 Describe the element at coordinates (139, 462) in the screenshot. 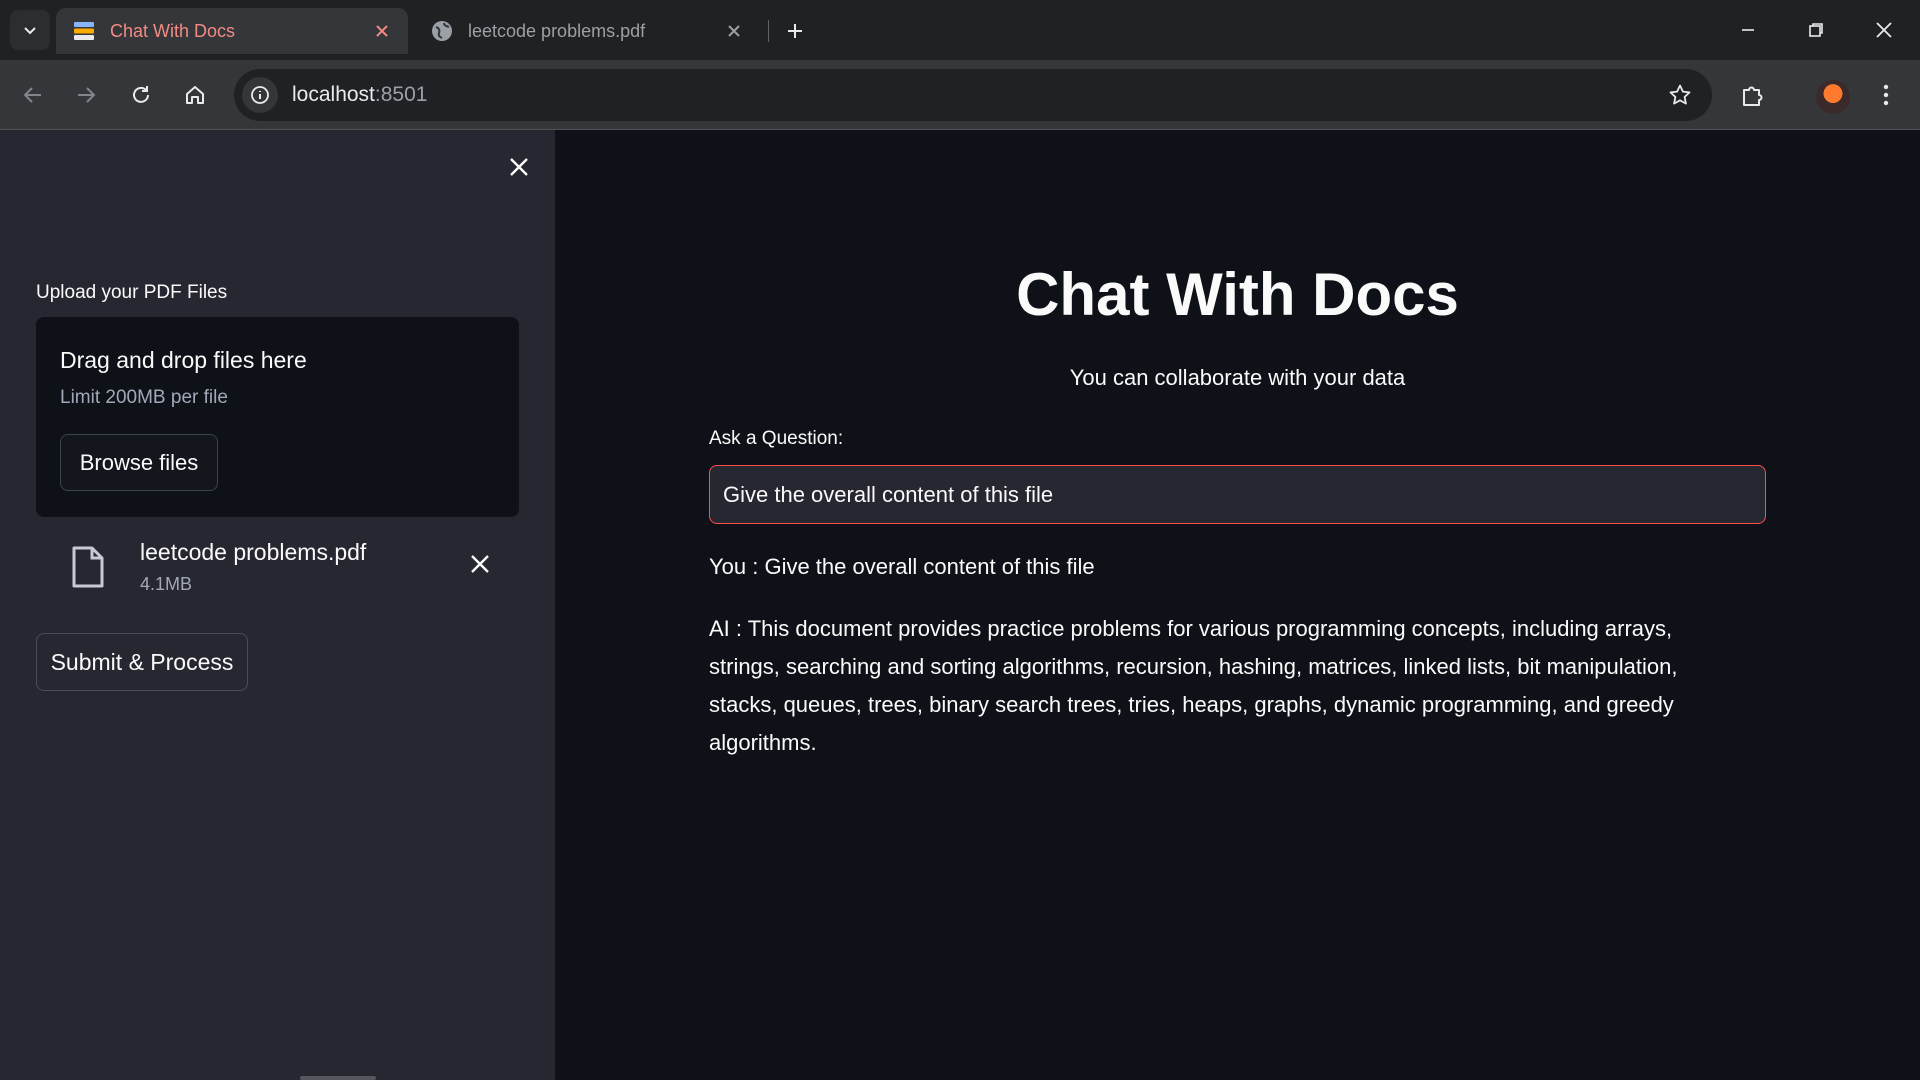

I see `browse-files-button: Browse files` at that location.